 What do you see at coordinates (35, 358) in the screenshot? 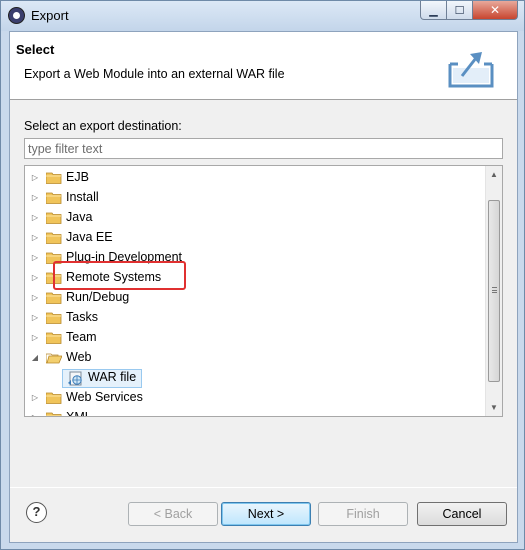
I see `collapse-arrow-icon: ◢` at bounding box center [35, 358].